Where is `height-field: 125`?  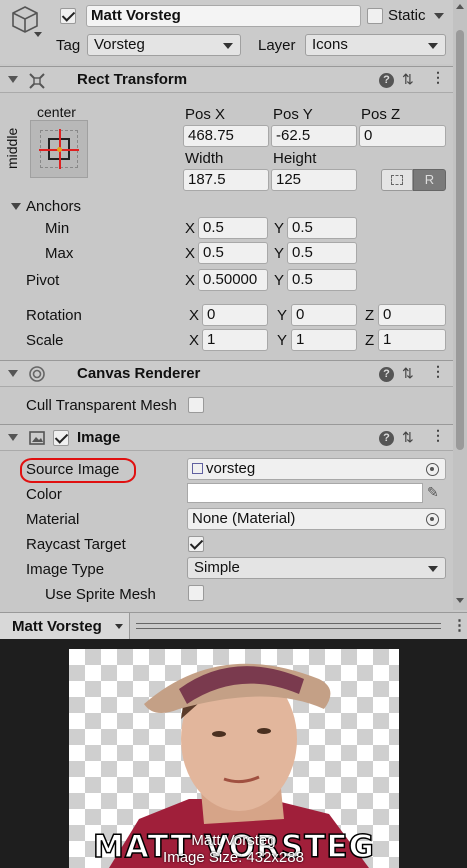 height-field: 125 is located at coordinates (314, 180).